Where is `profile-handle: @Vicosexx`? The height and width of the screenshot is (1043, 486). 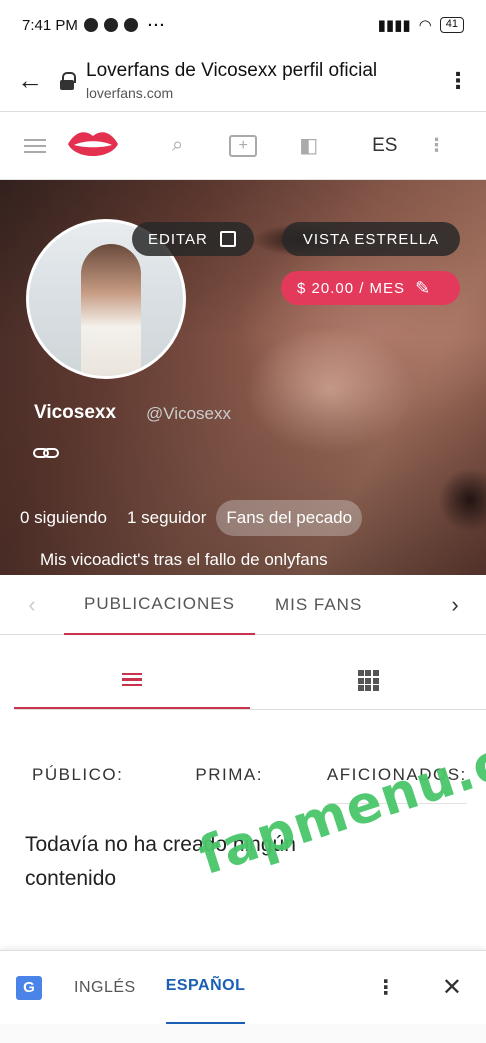
profile-handle: @Vicosexx is located at coordinates (188, 413).